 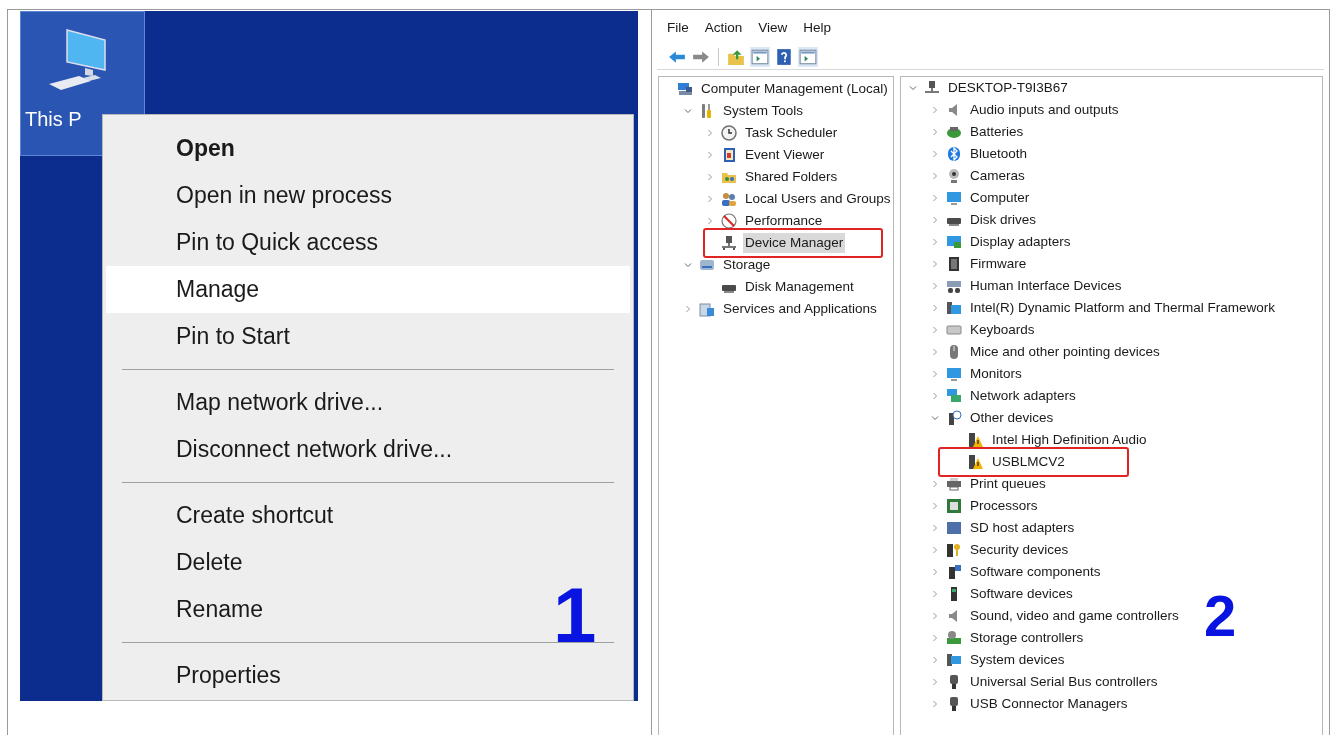 I want to click on tree-item: Print queues, so click(x=1008, y=484).